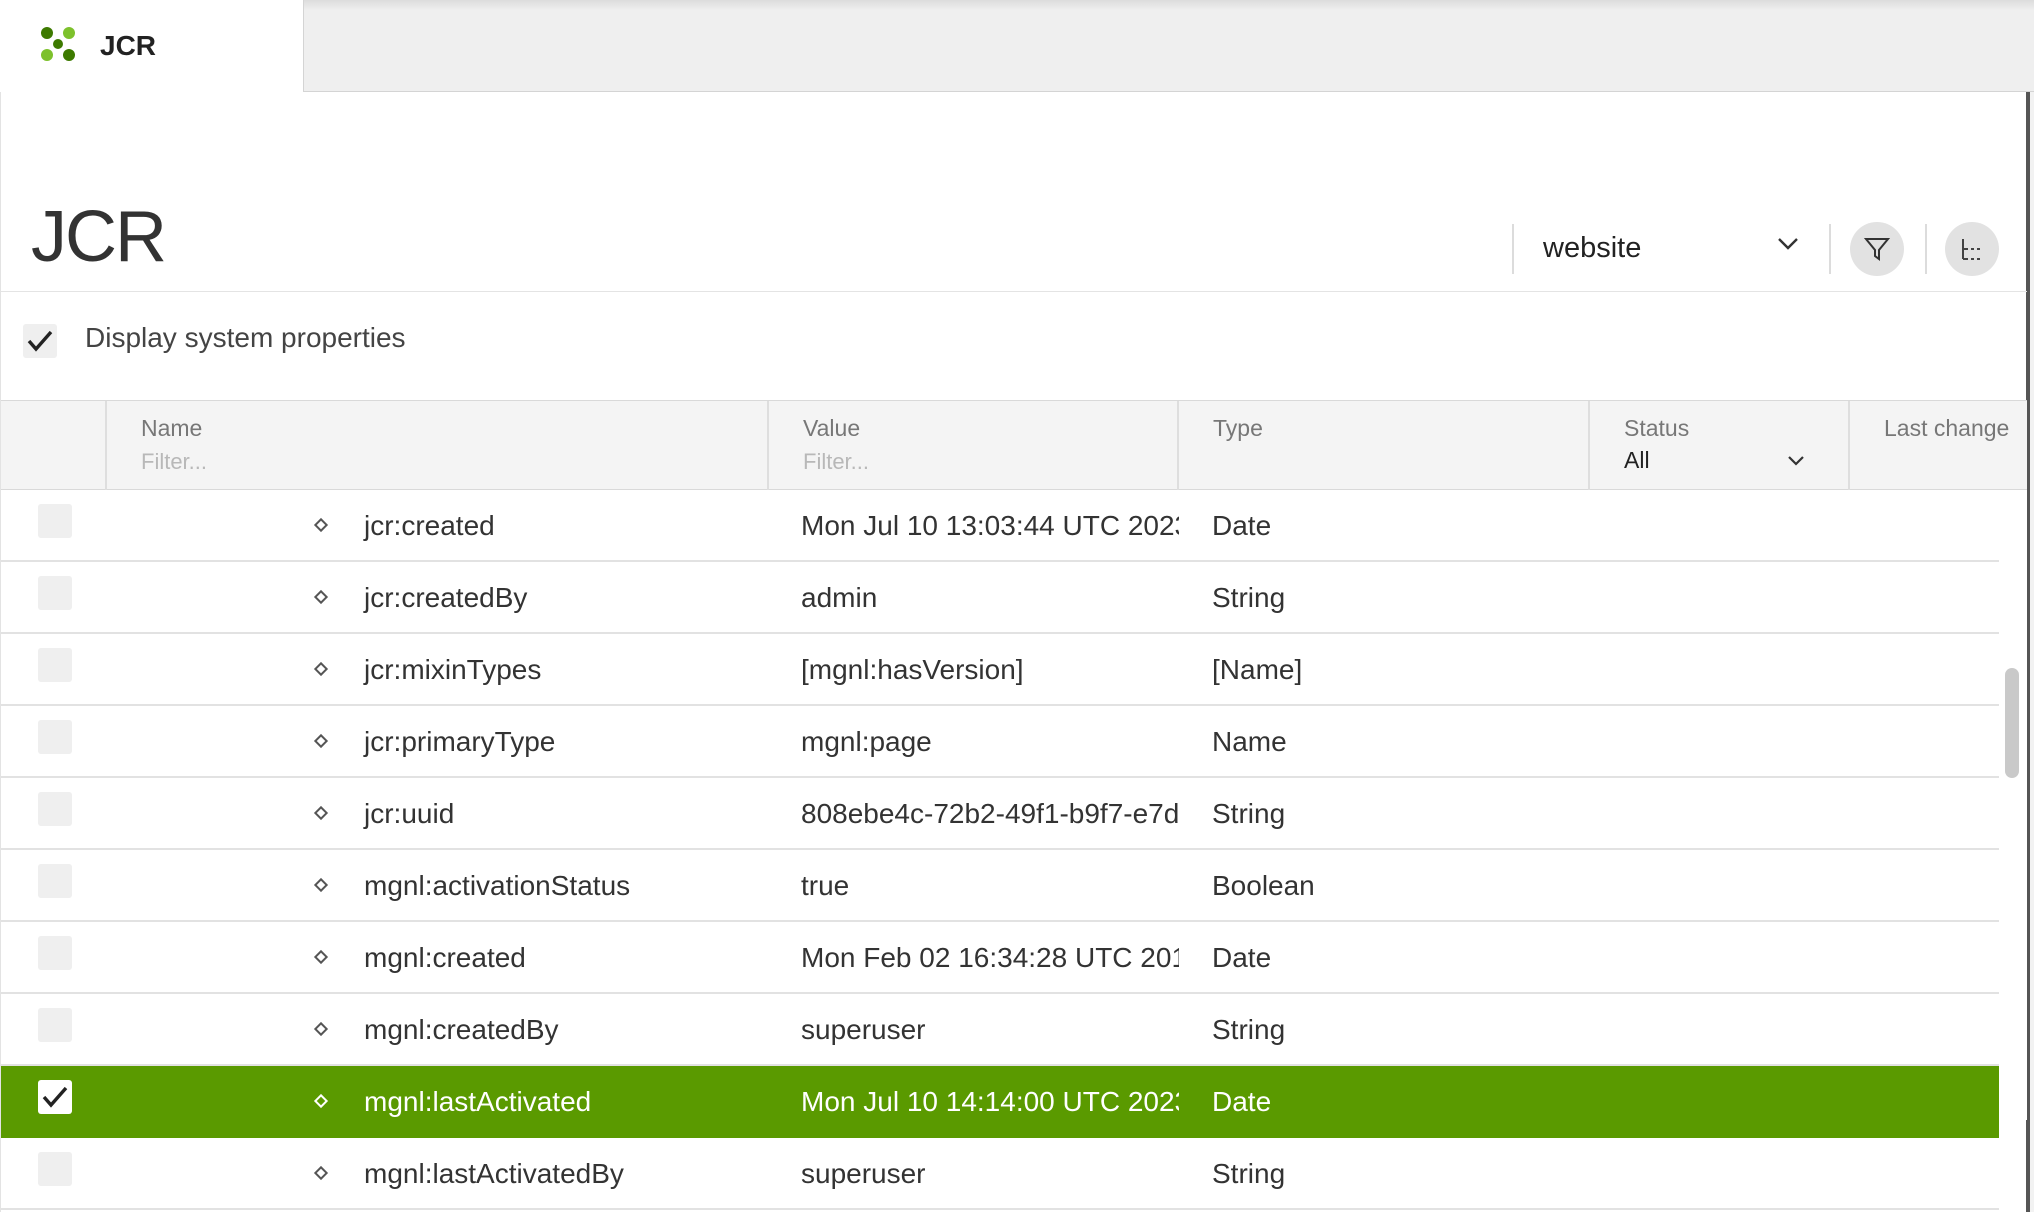 The image size is (2034, 1212). I want to click on tab-jcr: JCR, so click(152, 46).